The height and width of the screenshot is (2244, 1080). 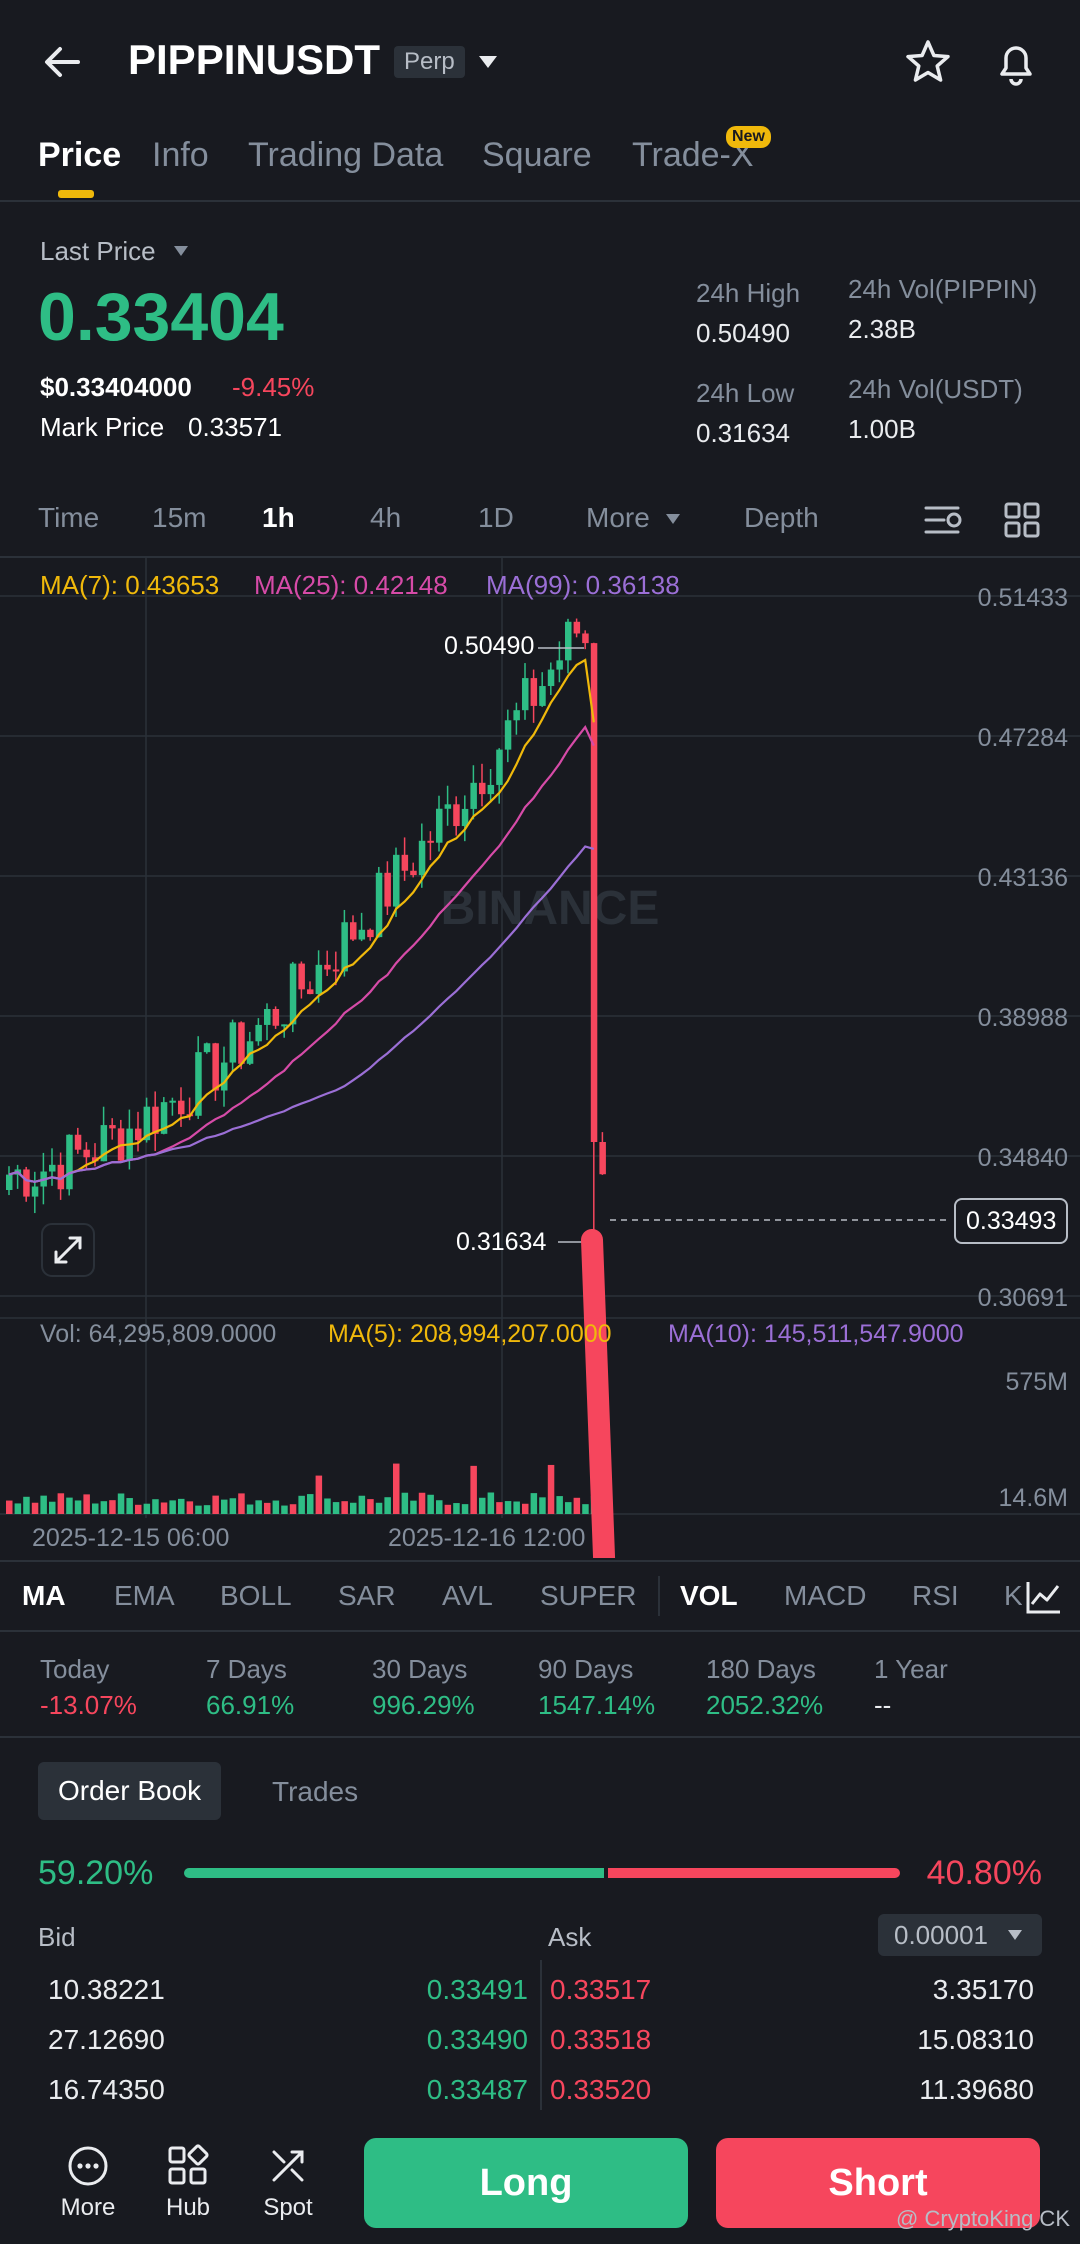 I want to click on last-price-label: Last Price, so click(x=98, y=251).